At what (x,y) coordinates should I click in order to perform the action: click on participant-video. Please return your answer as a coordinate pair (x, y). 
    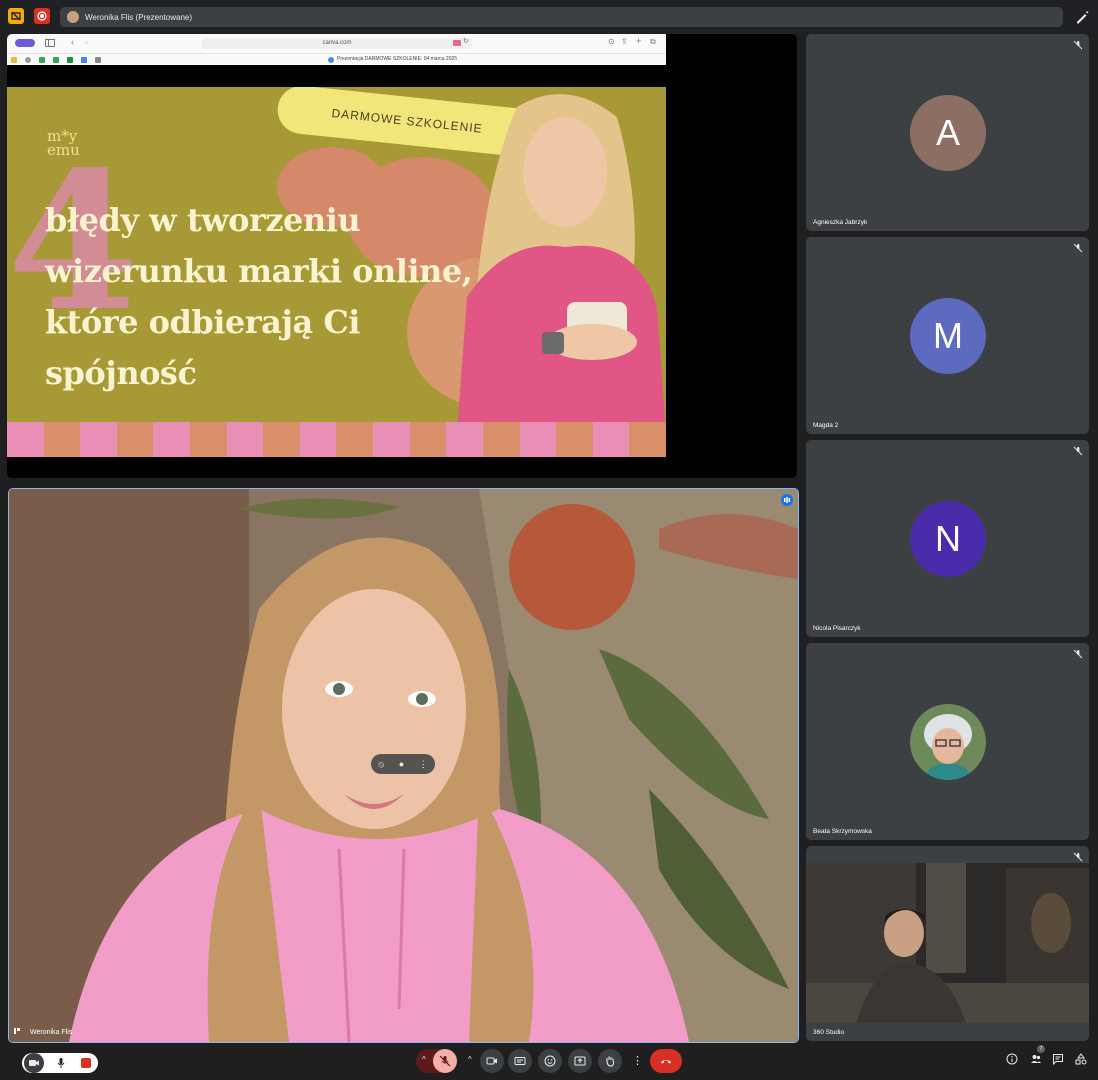
    Looking at the image, I should click on (947, 943).